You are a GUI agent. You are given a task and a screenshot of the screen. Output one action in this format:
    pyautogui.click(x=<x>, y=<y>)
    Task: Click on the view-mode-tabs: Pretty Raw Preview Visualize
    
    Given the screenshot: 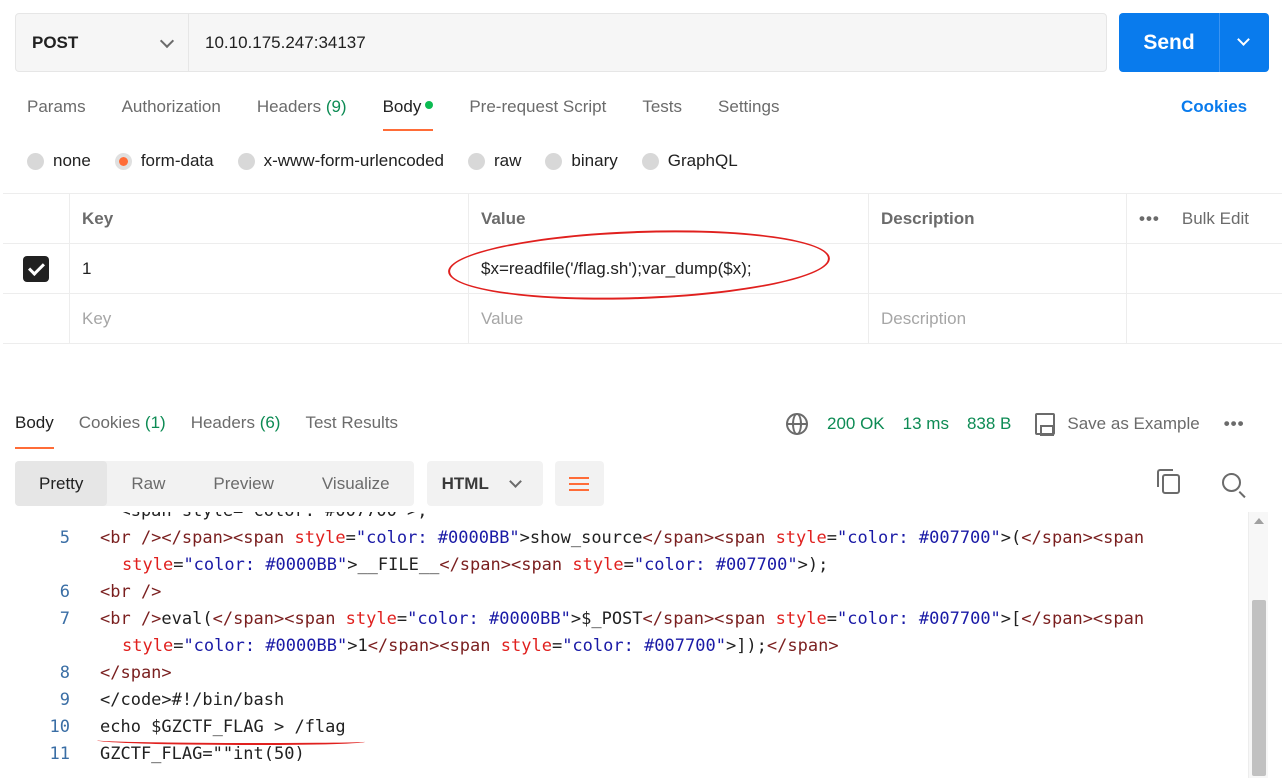 What is the action you would take?
    pyautogui.click(x=214, y=483)
    